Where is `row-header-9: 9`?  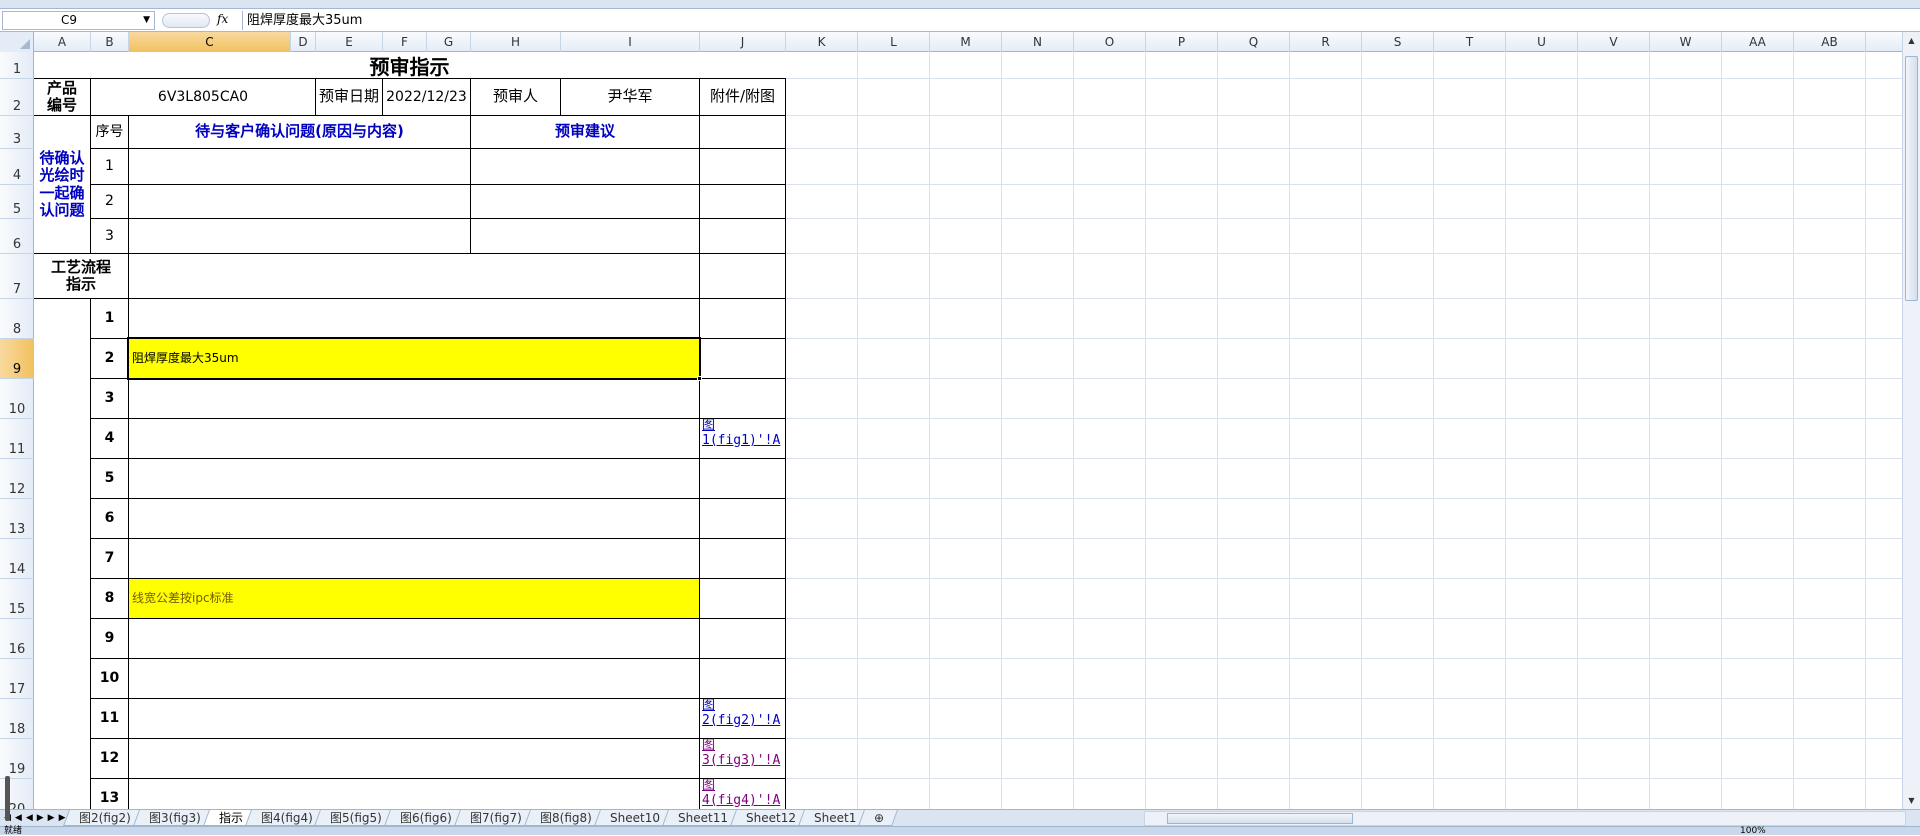 row-header-9: 9 is located at coordinates (17, 359).